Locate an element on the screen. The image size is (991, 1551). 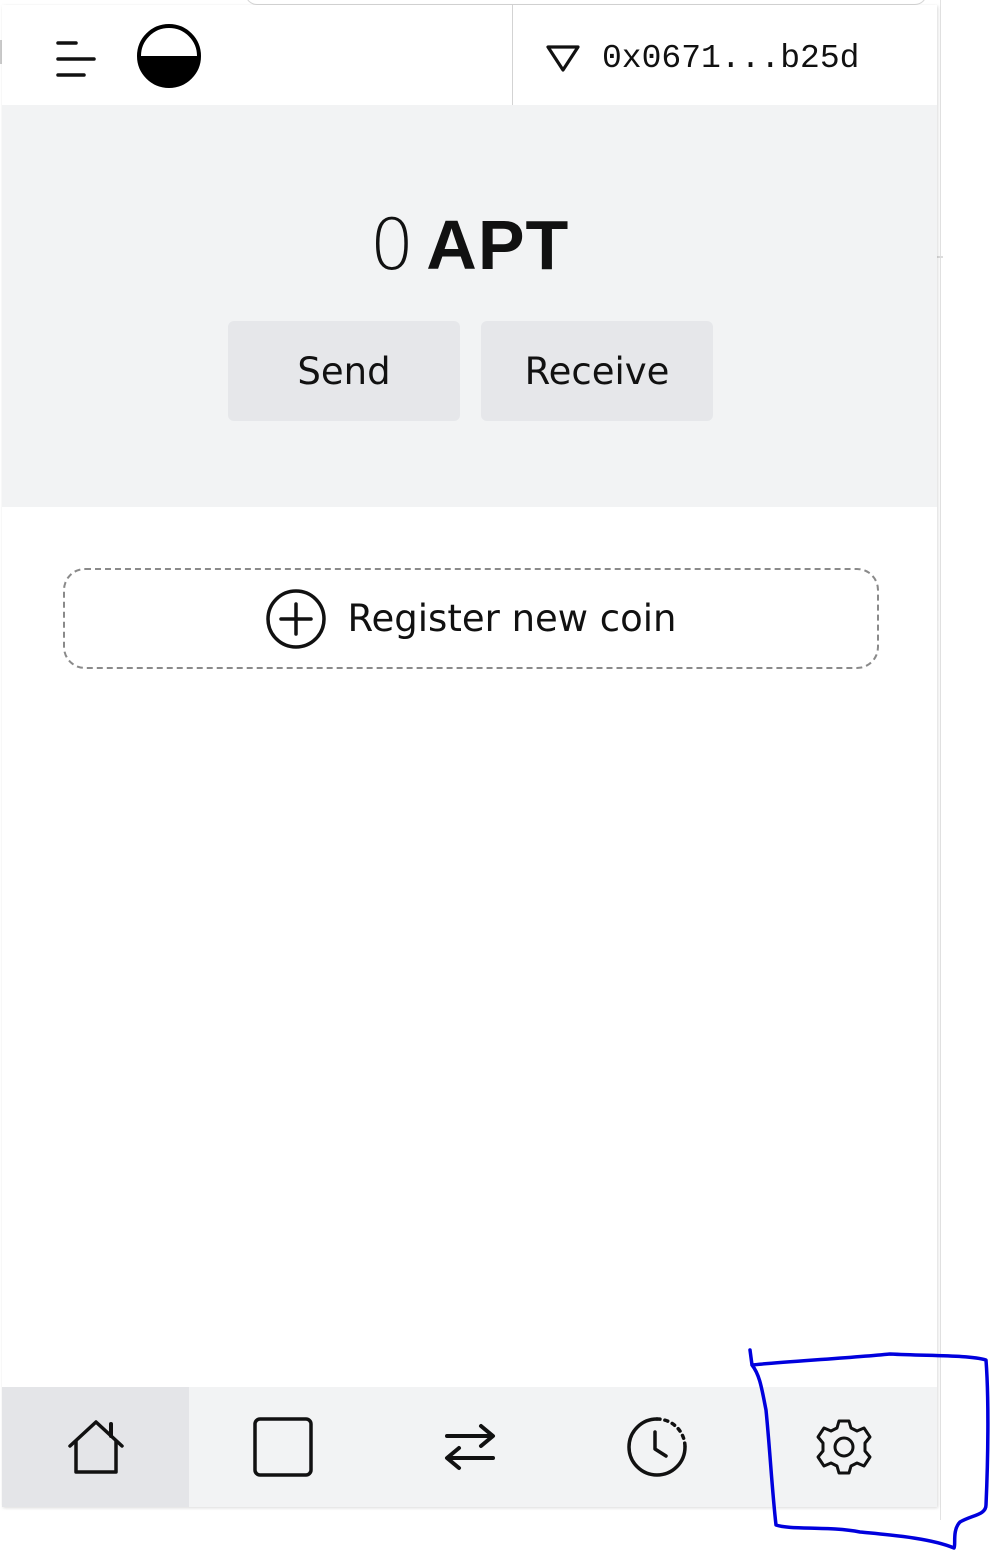
nav-activity is located at coordinates (656, 1447).